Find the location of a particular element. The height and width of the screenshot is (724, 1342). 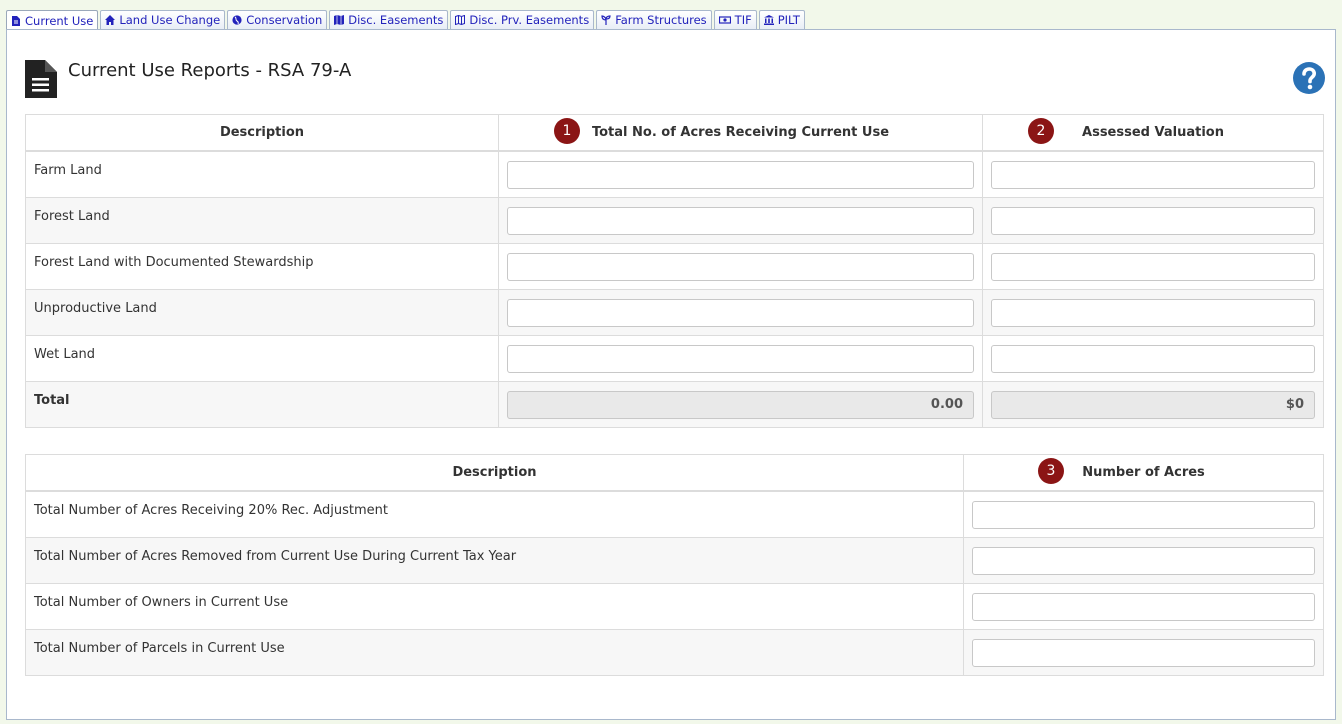

tab-farm-structures: Farm Structures is located at coordinates (654, 19).